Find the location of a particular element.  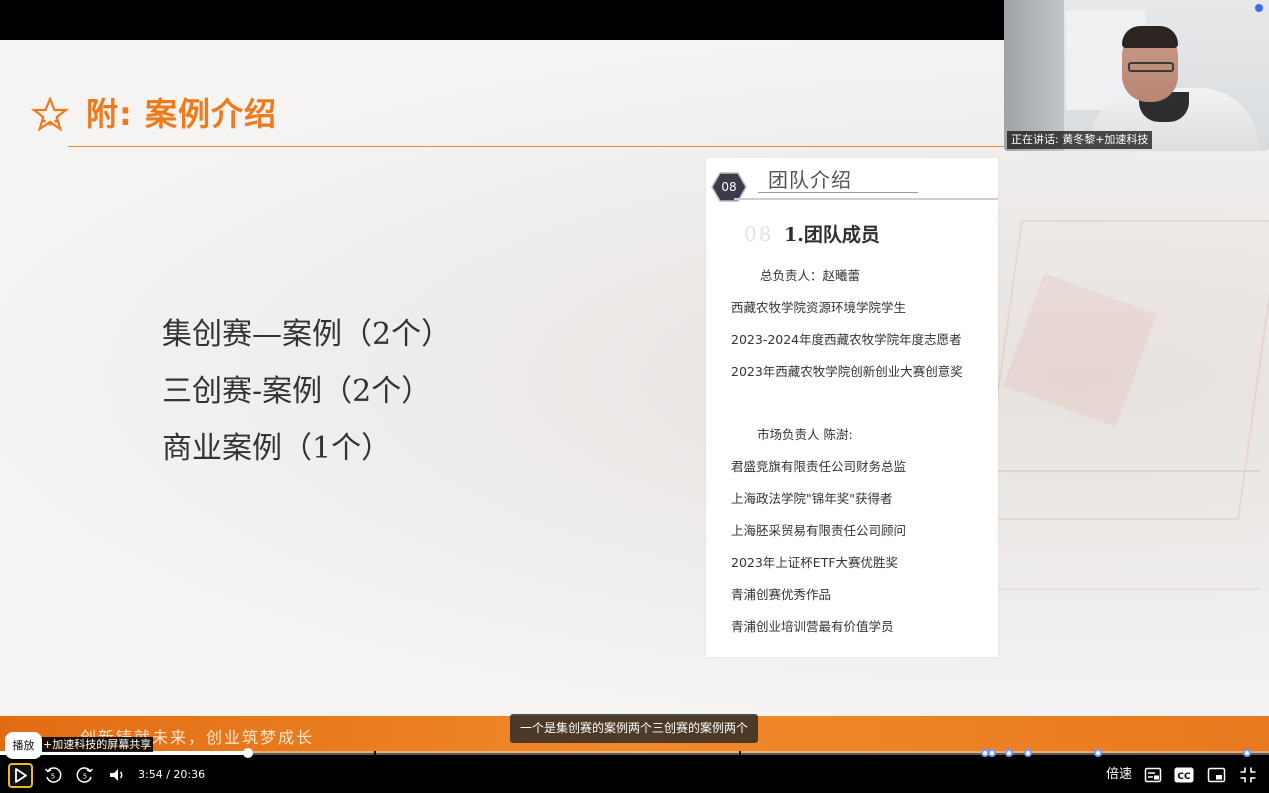

ghost-section-number: 08 is located at coordinates (759, 234).